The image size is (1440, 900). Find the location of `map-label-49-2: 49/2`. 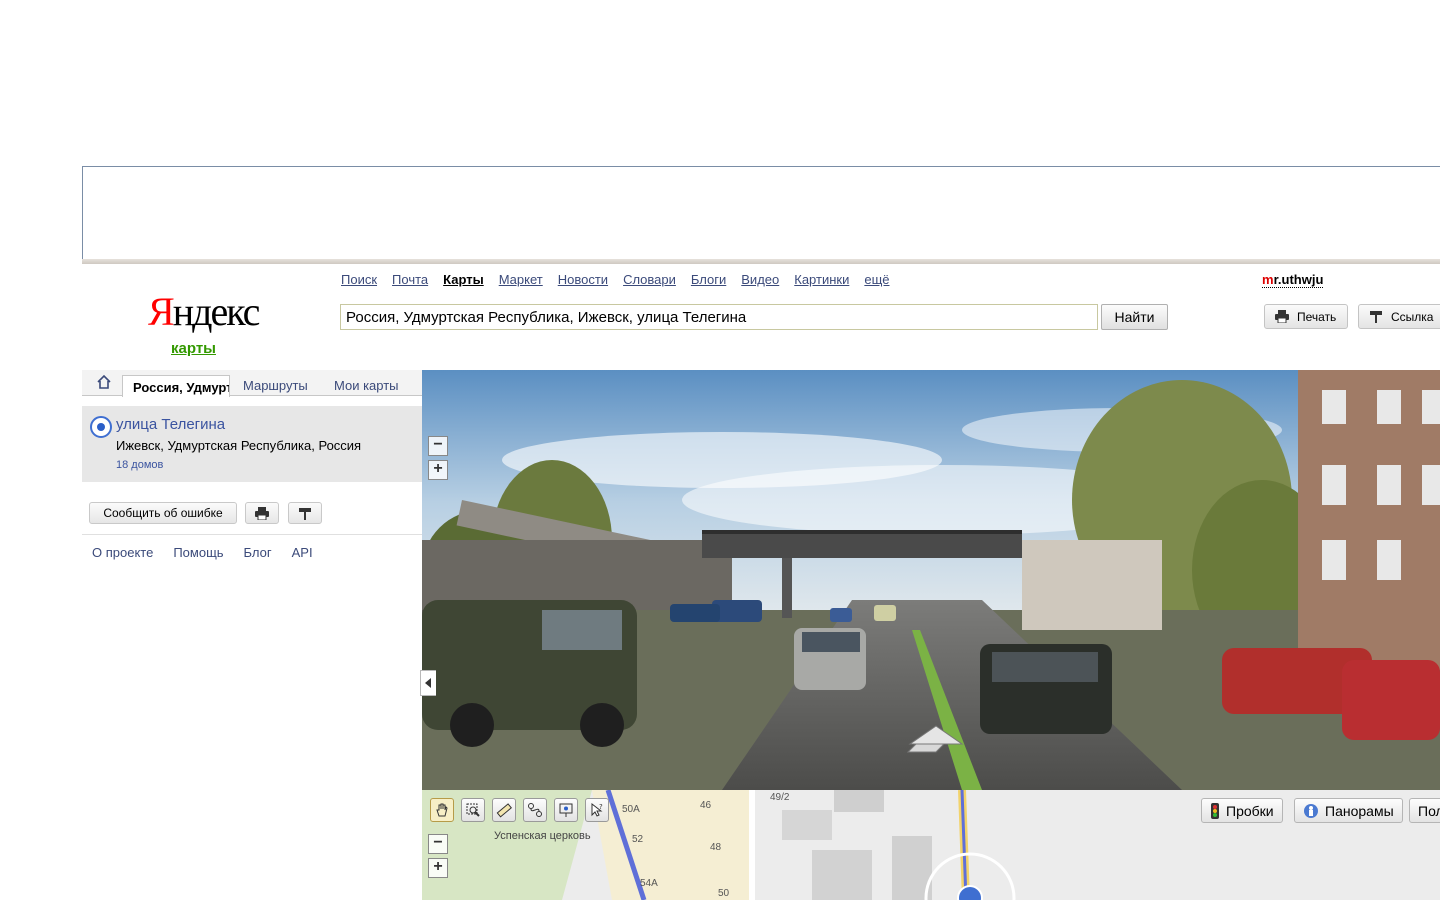

map-label-49-2: 49/2 is located at coordinates (780, 797).